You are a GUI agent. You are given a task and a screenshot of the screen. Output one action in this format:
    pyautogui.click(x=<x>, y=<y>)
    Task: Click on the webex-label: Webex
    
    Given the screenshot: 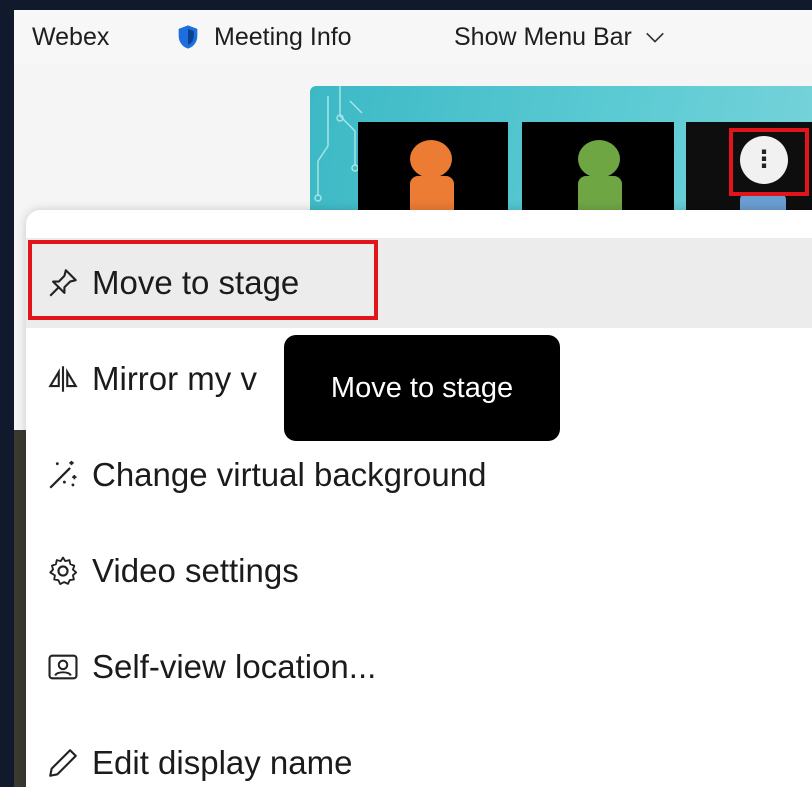 What is the action you would take?
    pyautogui.click(x=71, y=36)
    